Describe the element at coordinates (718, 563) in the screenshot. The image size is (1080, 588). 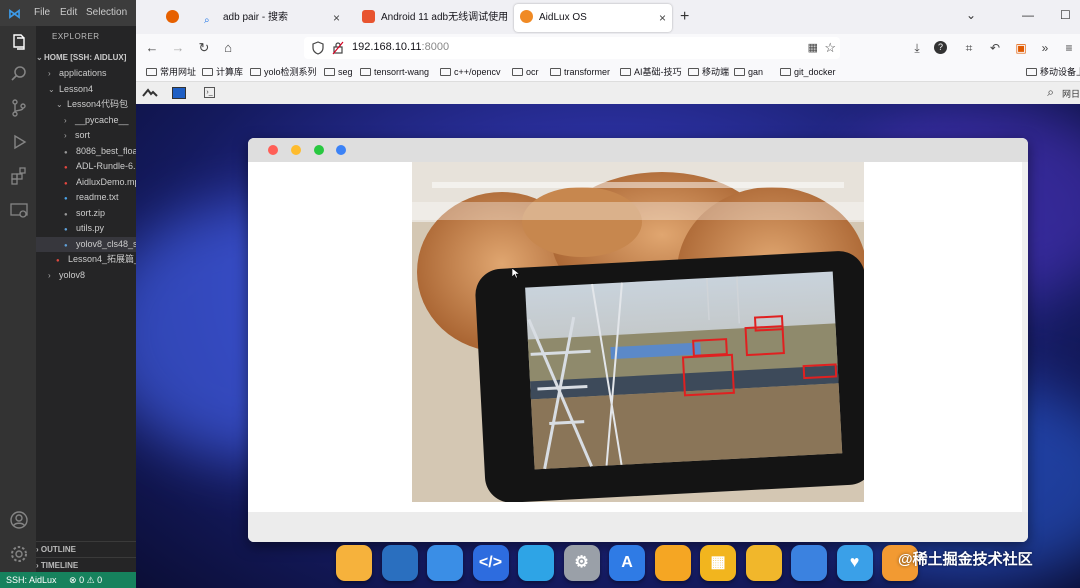
I see `dock-calculator-icon: ▦` at that location.